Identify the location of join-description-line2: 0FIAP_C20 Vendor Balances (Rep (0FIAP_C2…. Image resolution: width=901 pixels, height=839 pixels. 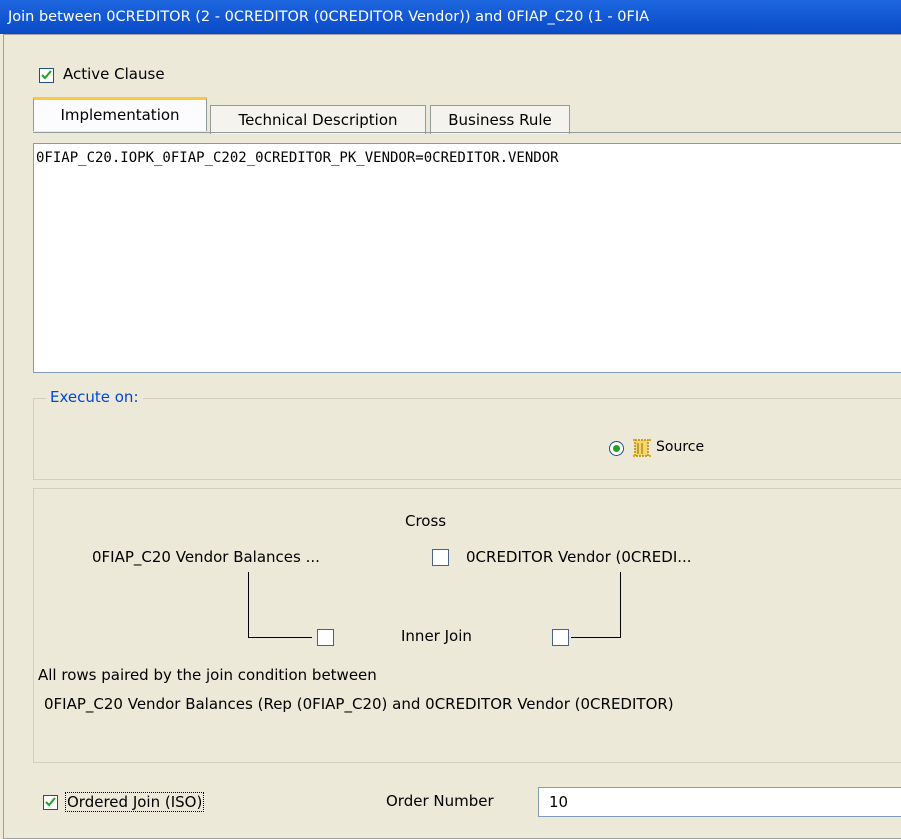
(359, 704).